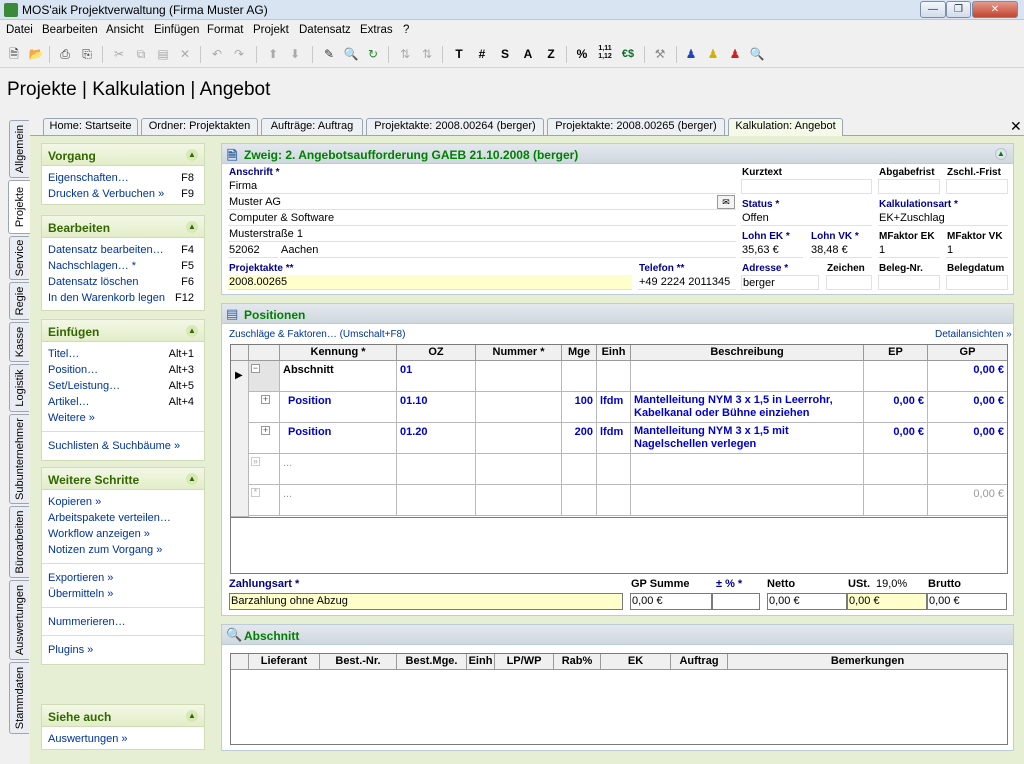 This screenshot has width=1024, height=764. What do you see at coordinates (427, 54) in the screenshot?
I see `sort-za-icon: ⇅` at bounding box center [427, 54].